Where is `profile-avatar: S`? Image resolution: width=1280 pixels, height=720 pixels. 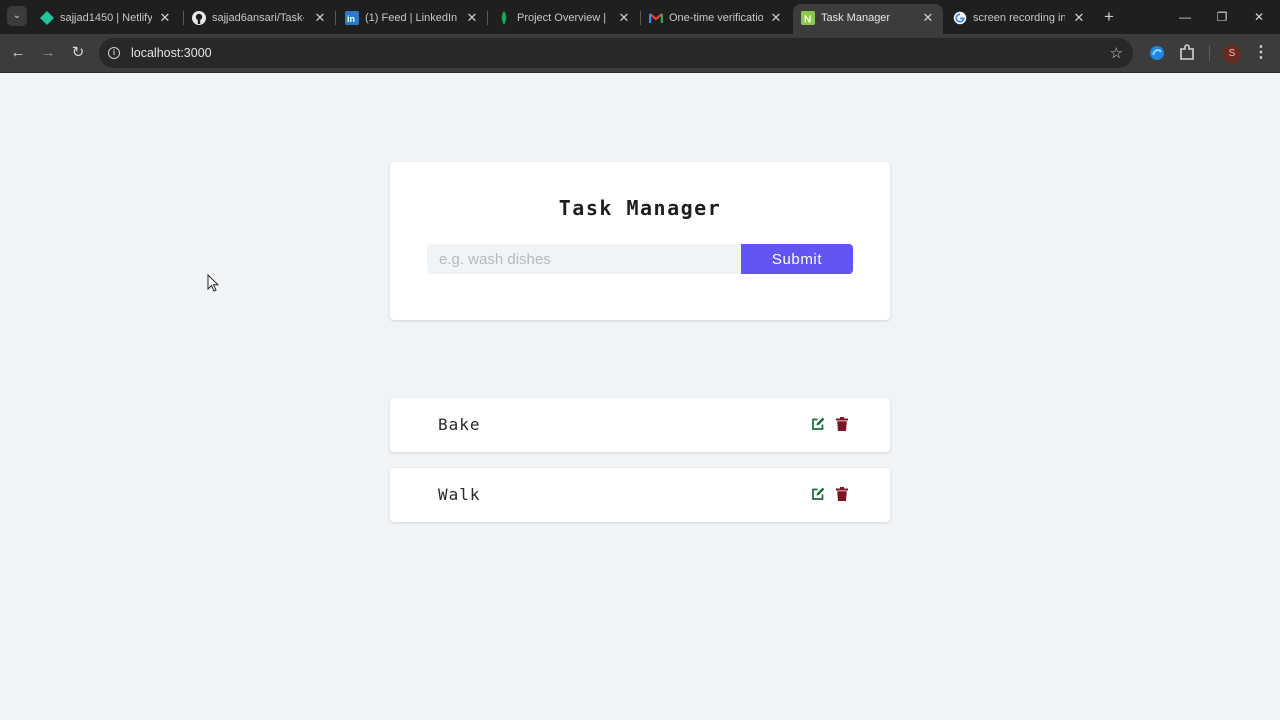 profile-avatar: S is located at coordinates (1232, 54).